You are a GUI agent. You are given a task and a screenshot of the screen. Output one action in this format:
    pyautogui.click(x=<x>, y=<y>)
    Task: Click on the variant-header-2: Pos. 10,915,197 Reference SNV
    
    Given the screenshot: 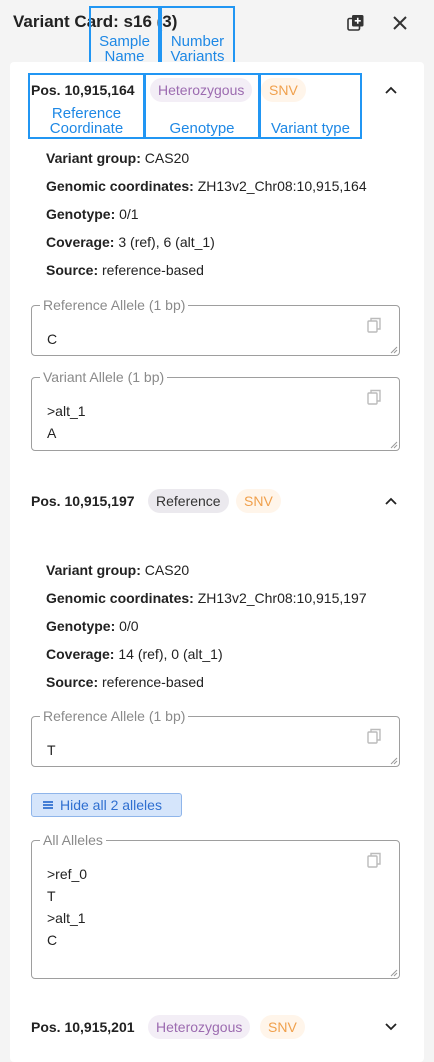 What is the action you would take?
    pyautogui.click(x=217, y=501)
    